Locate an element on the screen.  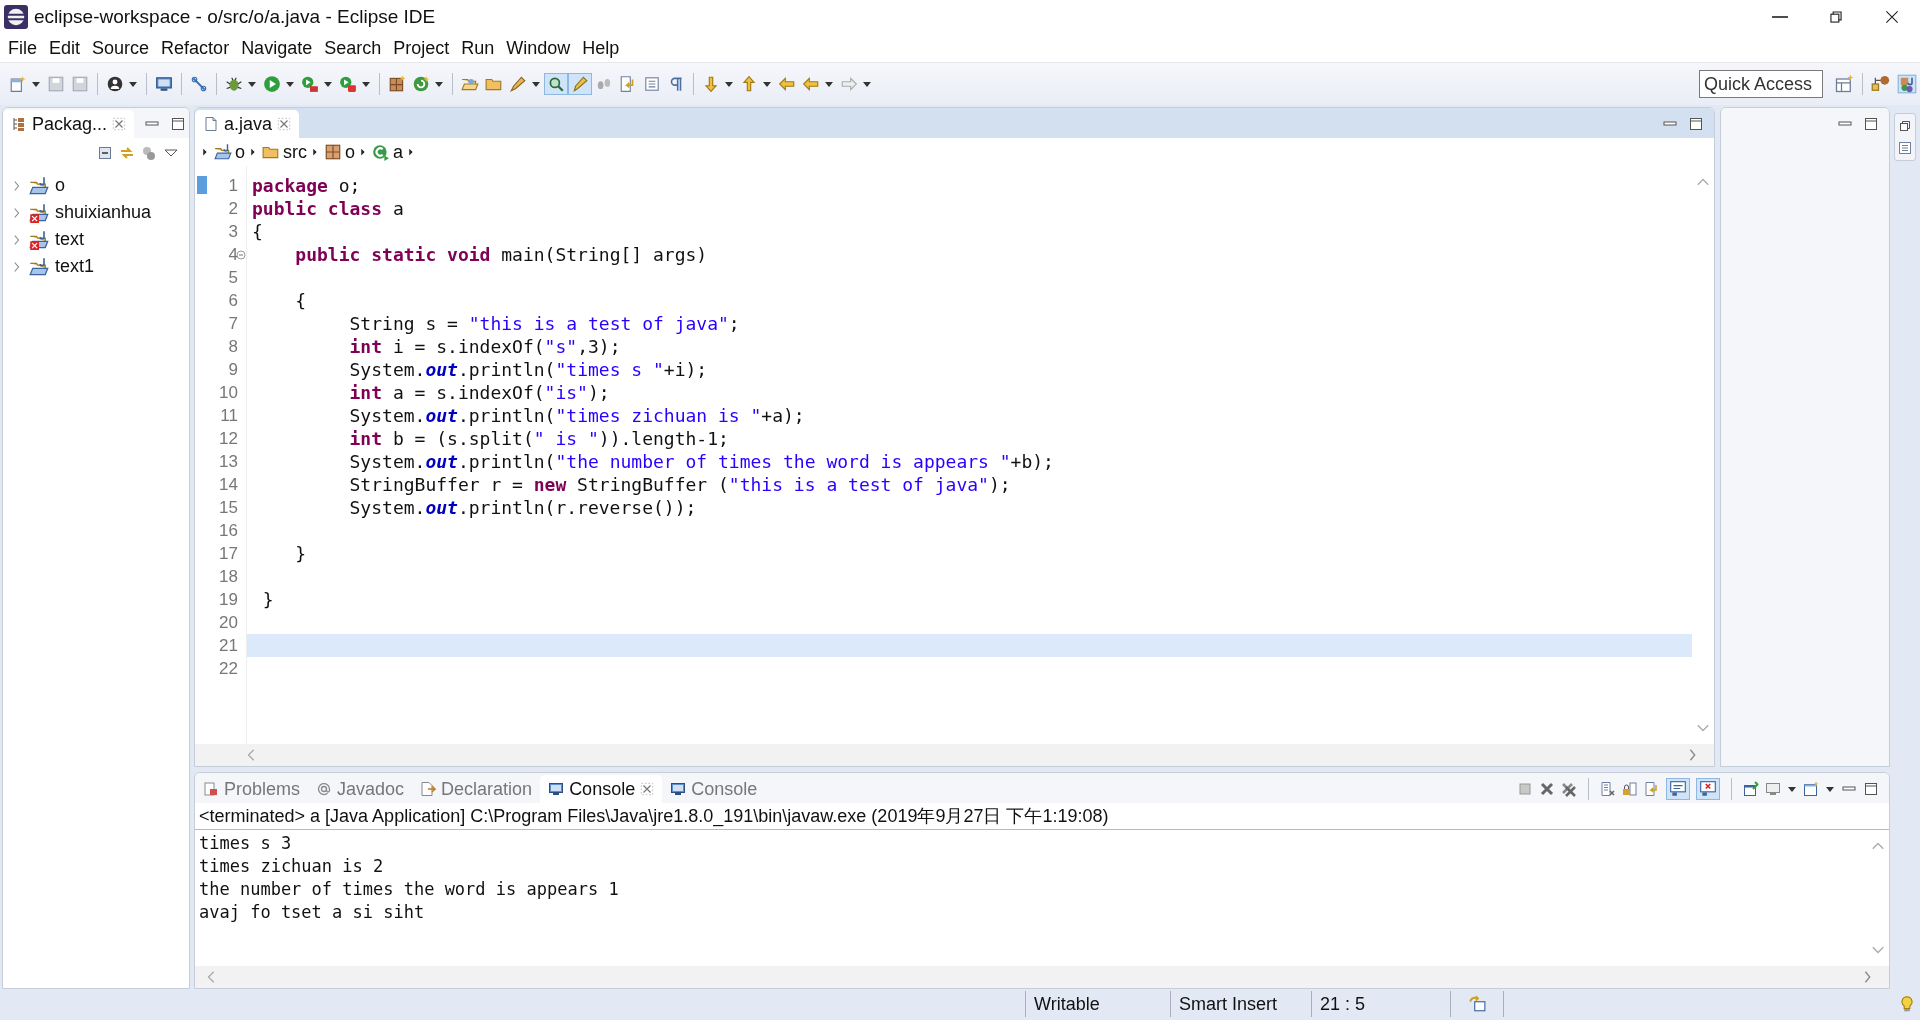
menu-item: Refactor is located at coordinates (195, 48).